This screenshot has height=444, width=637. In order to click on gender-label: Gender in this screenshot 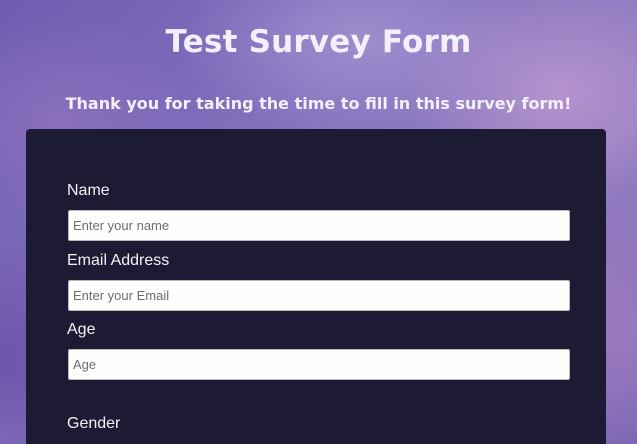, I will do `click(94, 423)`.